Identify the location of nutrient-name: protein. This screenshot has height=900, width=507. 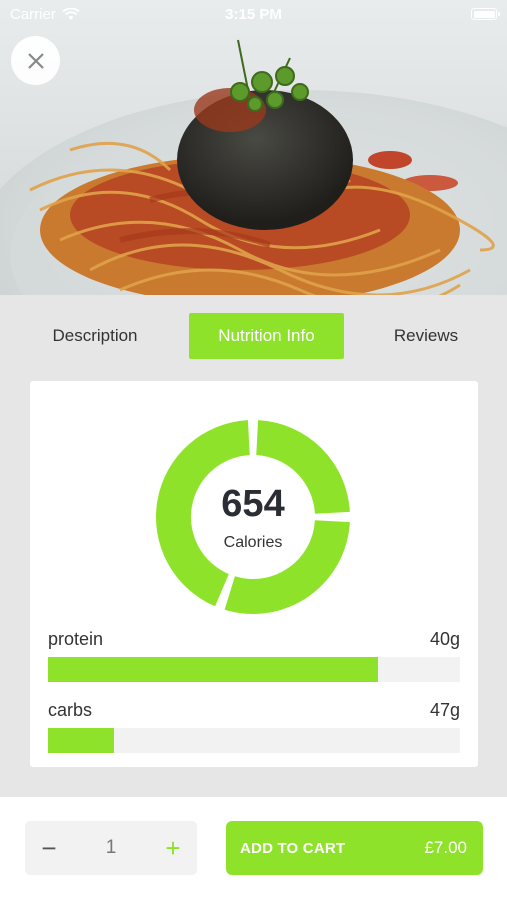
(76, 639).